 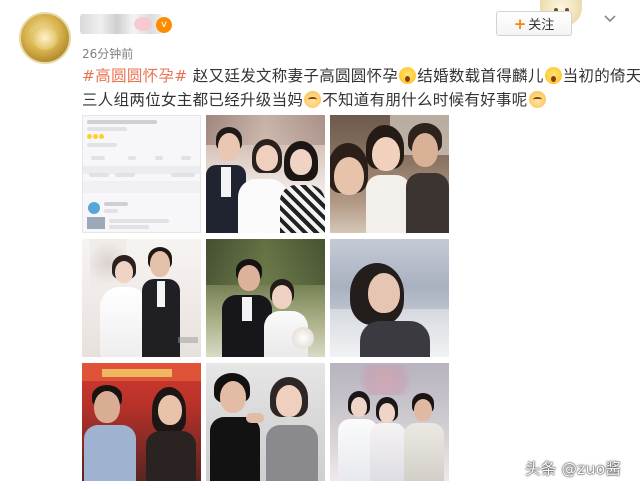 What do you see at coordinates (389, 174) in the screenshot?
I see `friends-selfie-photo` at bounding box center [389, 174].